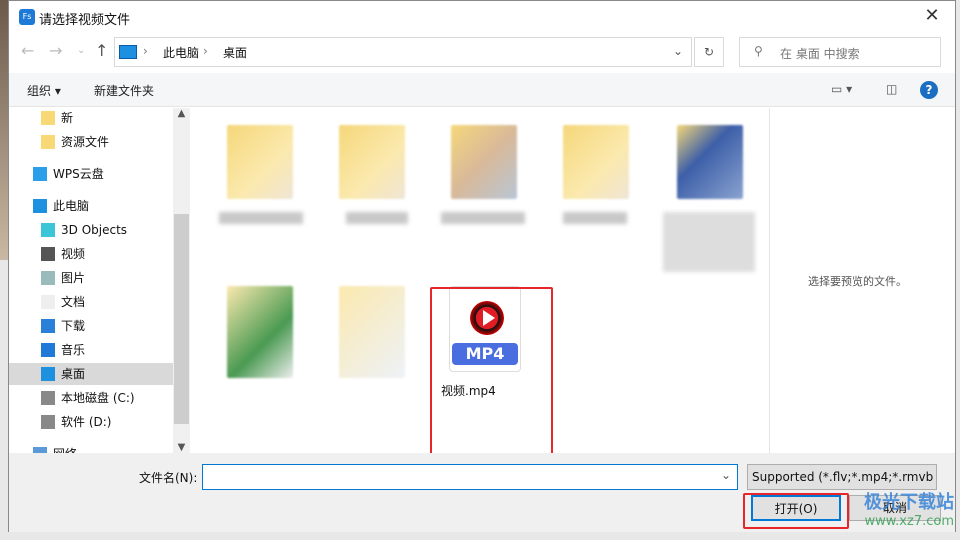  I want to click on computer-icon, so click(40, 206).